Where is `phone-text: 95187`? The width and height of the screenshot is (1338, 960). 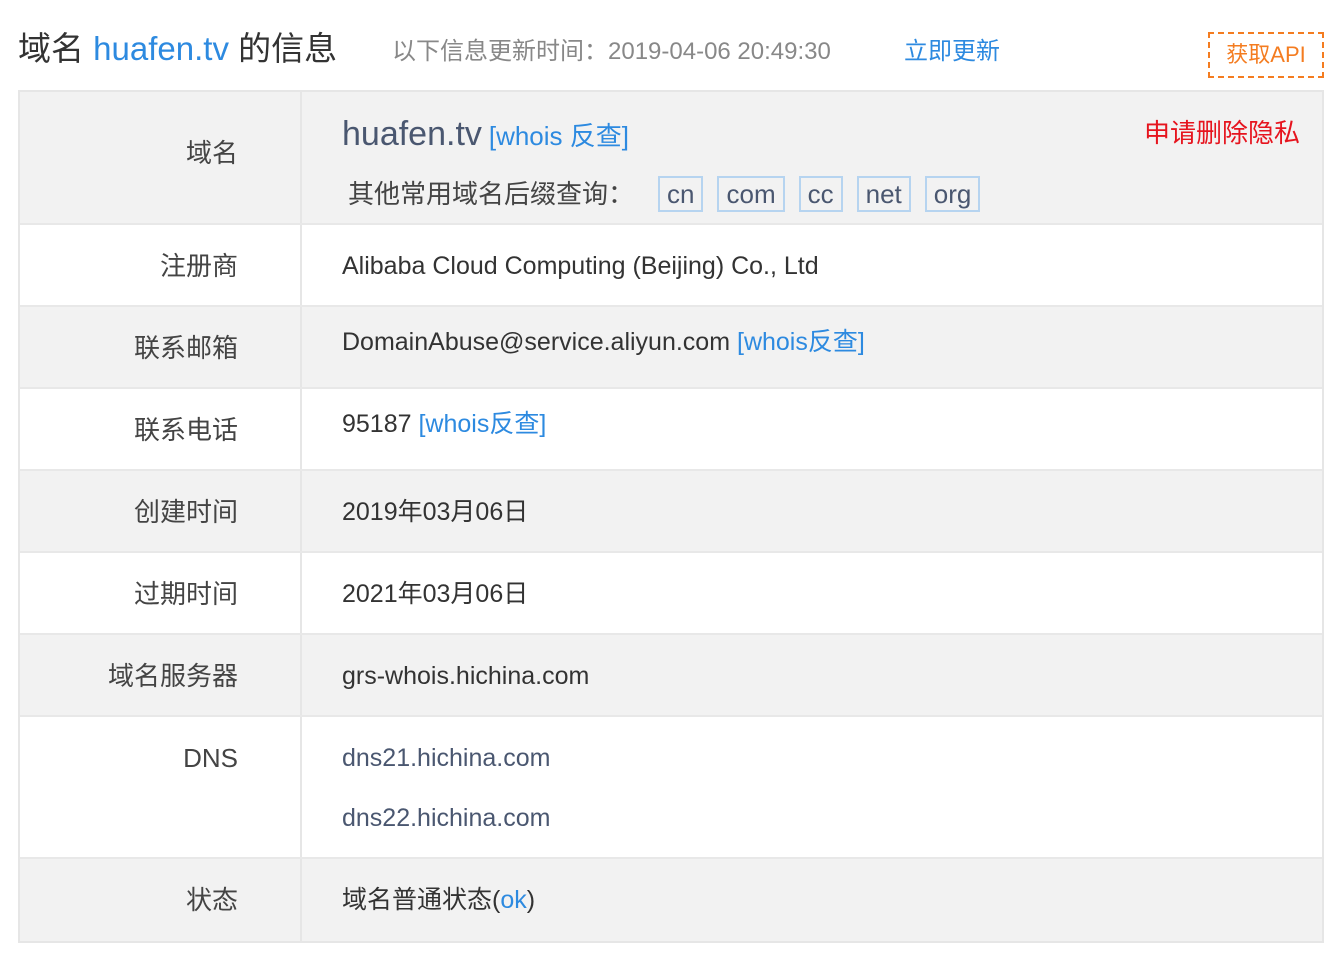
phone-text: 95187 is located at coordinates (377, 424).